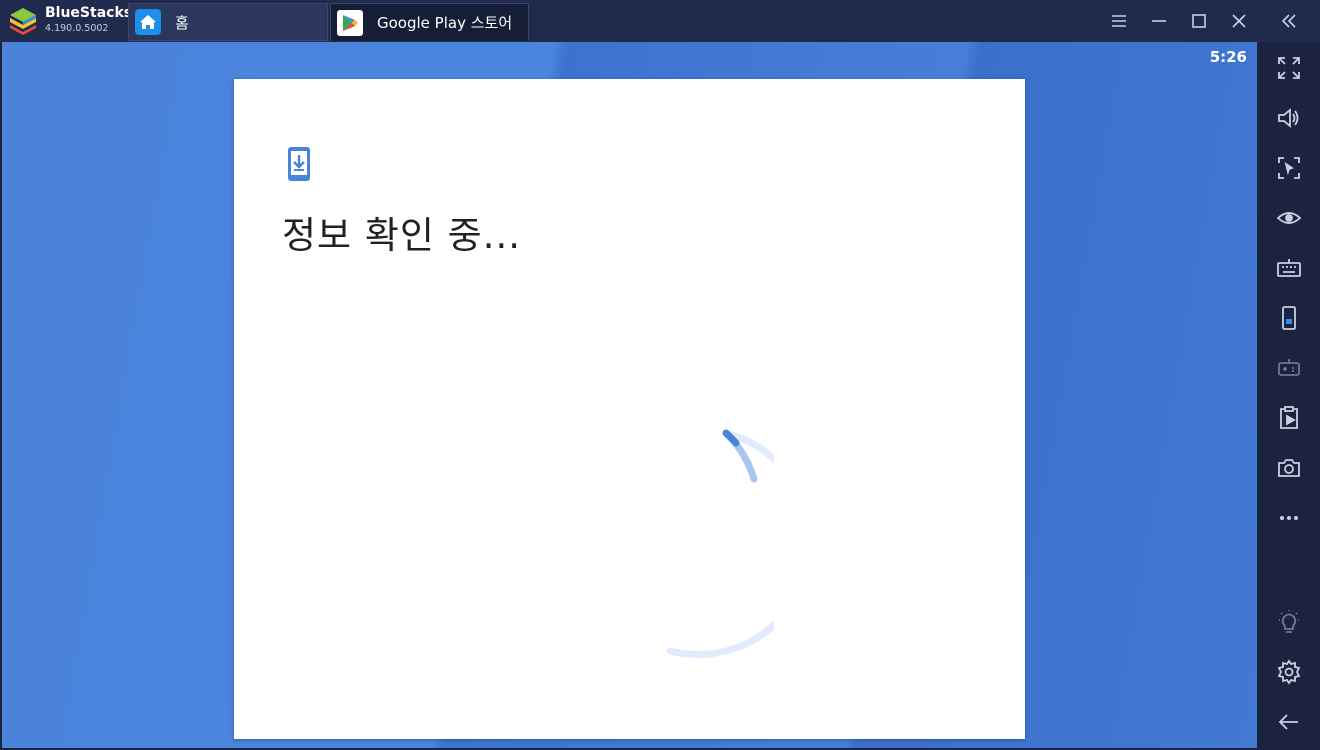  I want to click on more-icon, so click(1289, 518).